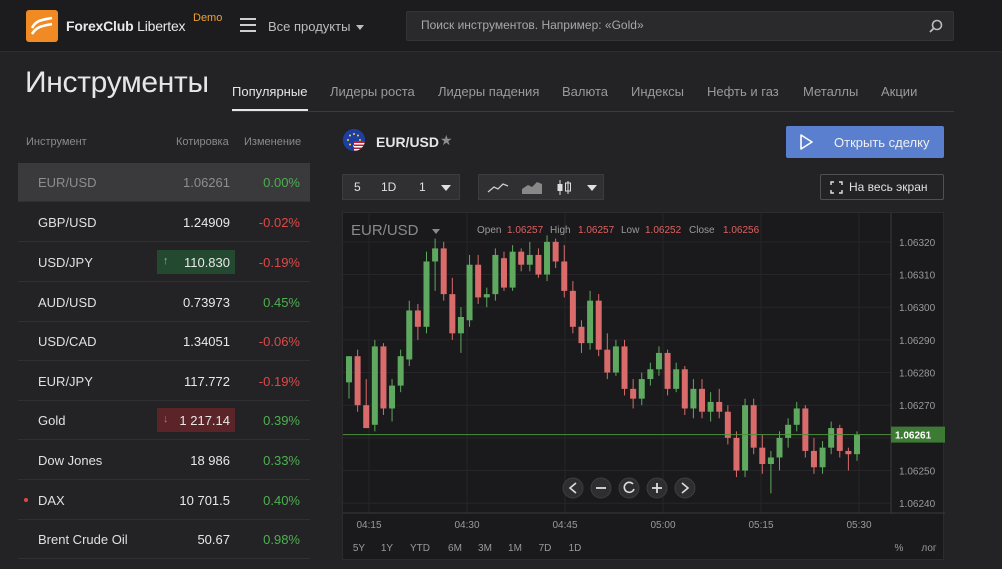 The width and height of the screenshot is (1002, 569). I want to click on search-box, so click(680, 26).